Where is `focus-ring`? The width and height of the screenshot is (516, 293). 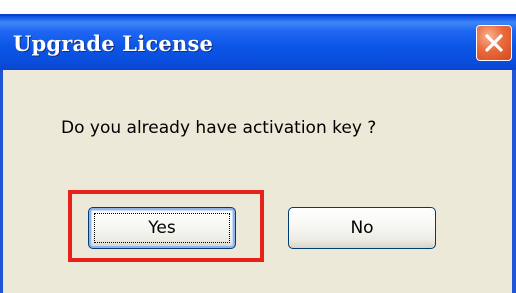 focus-ring is located at coordinates (162, 228).